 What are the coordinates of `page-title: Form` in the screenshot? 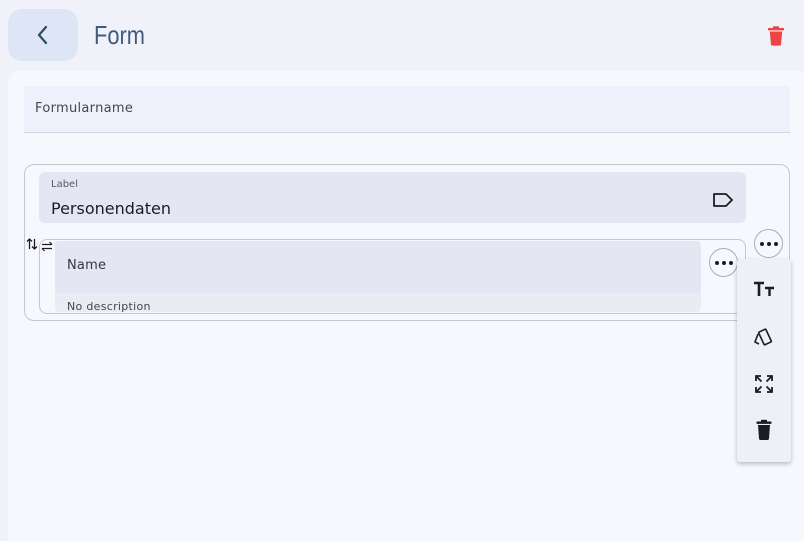 It's located at (119, 35).